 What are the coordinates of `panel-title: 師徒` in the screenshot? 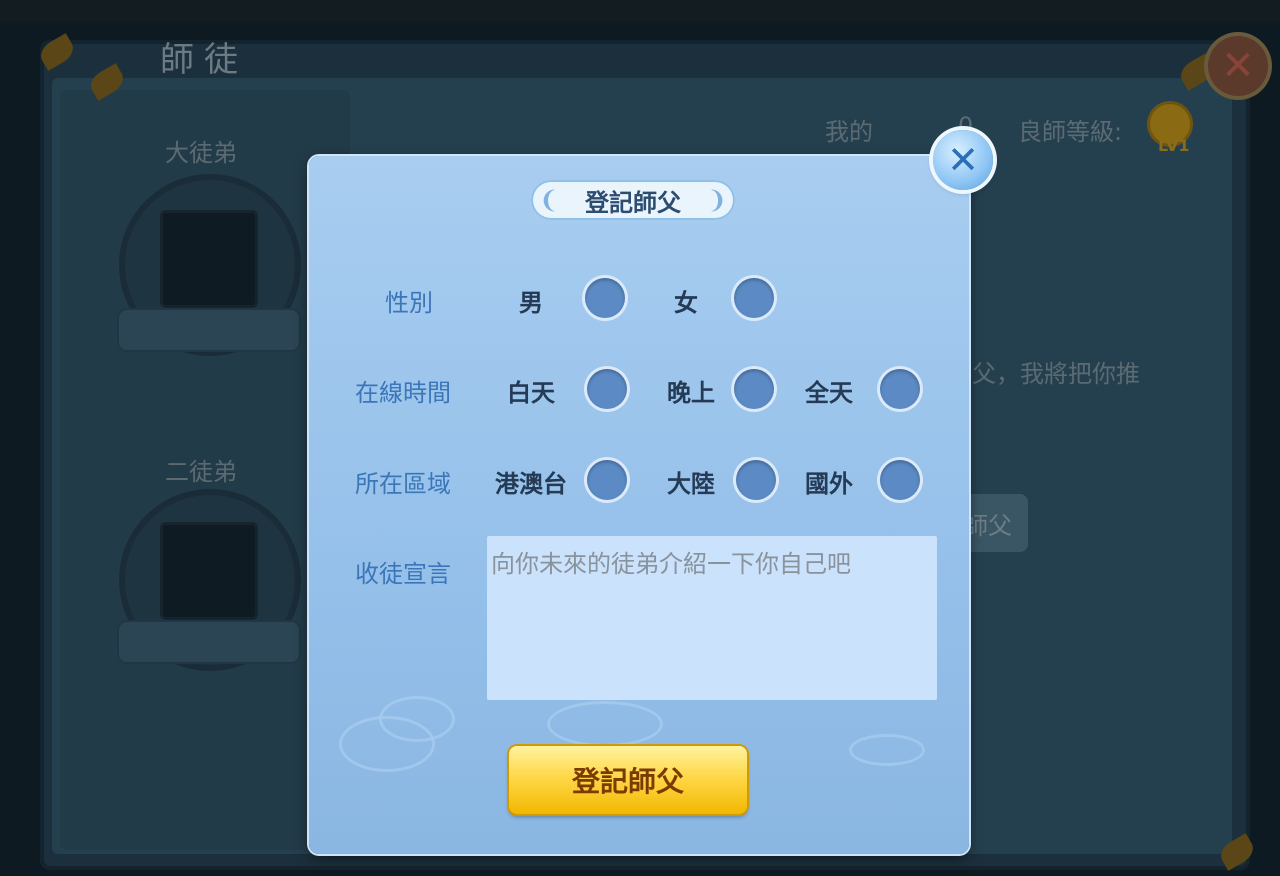 It's located at (204, 60).